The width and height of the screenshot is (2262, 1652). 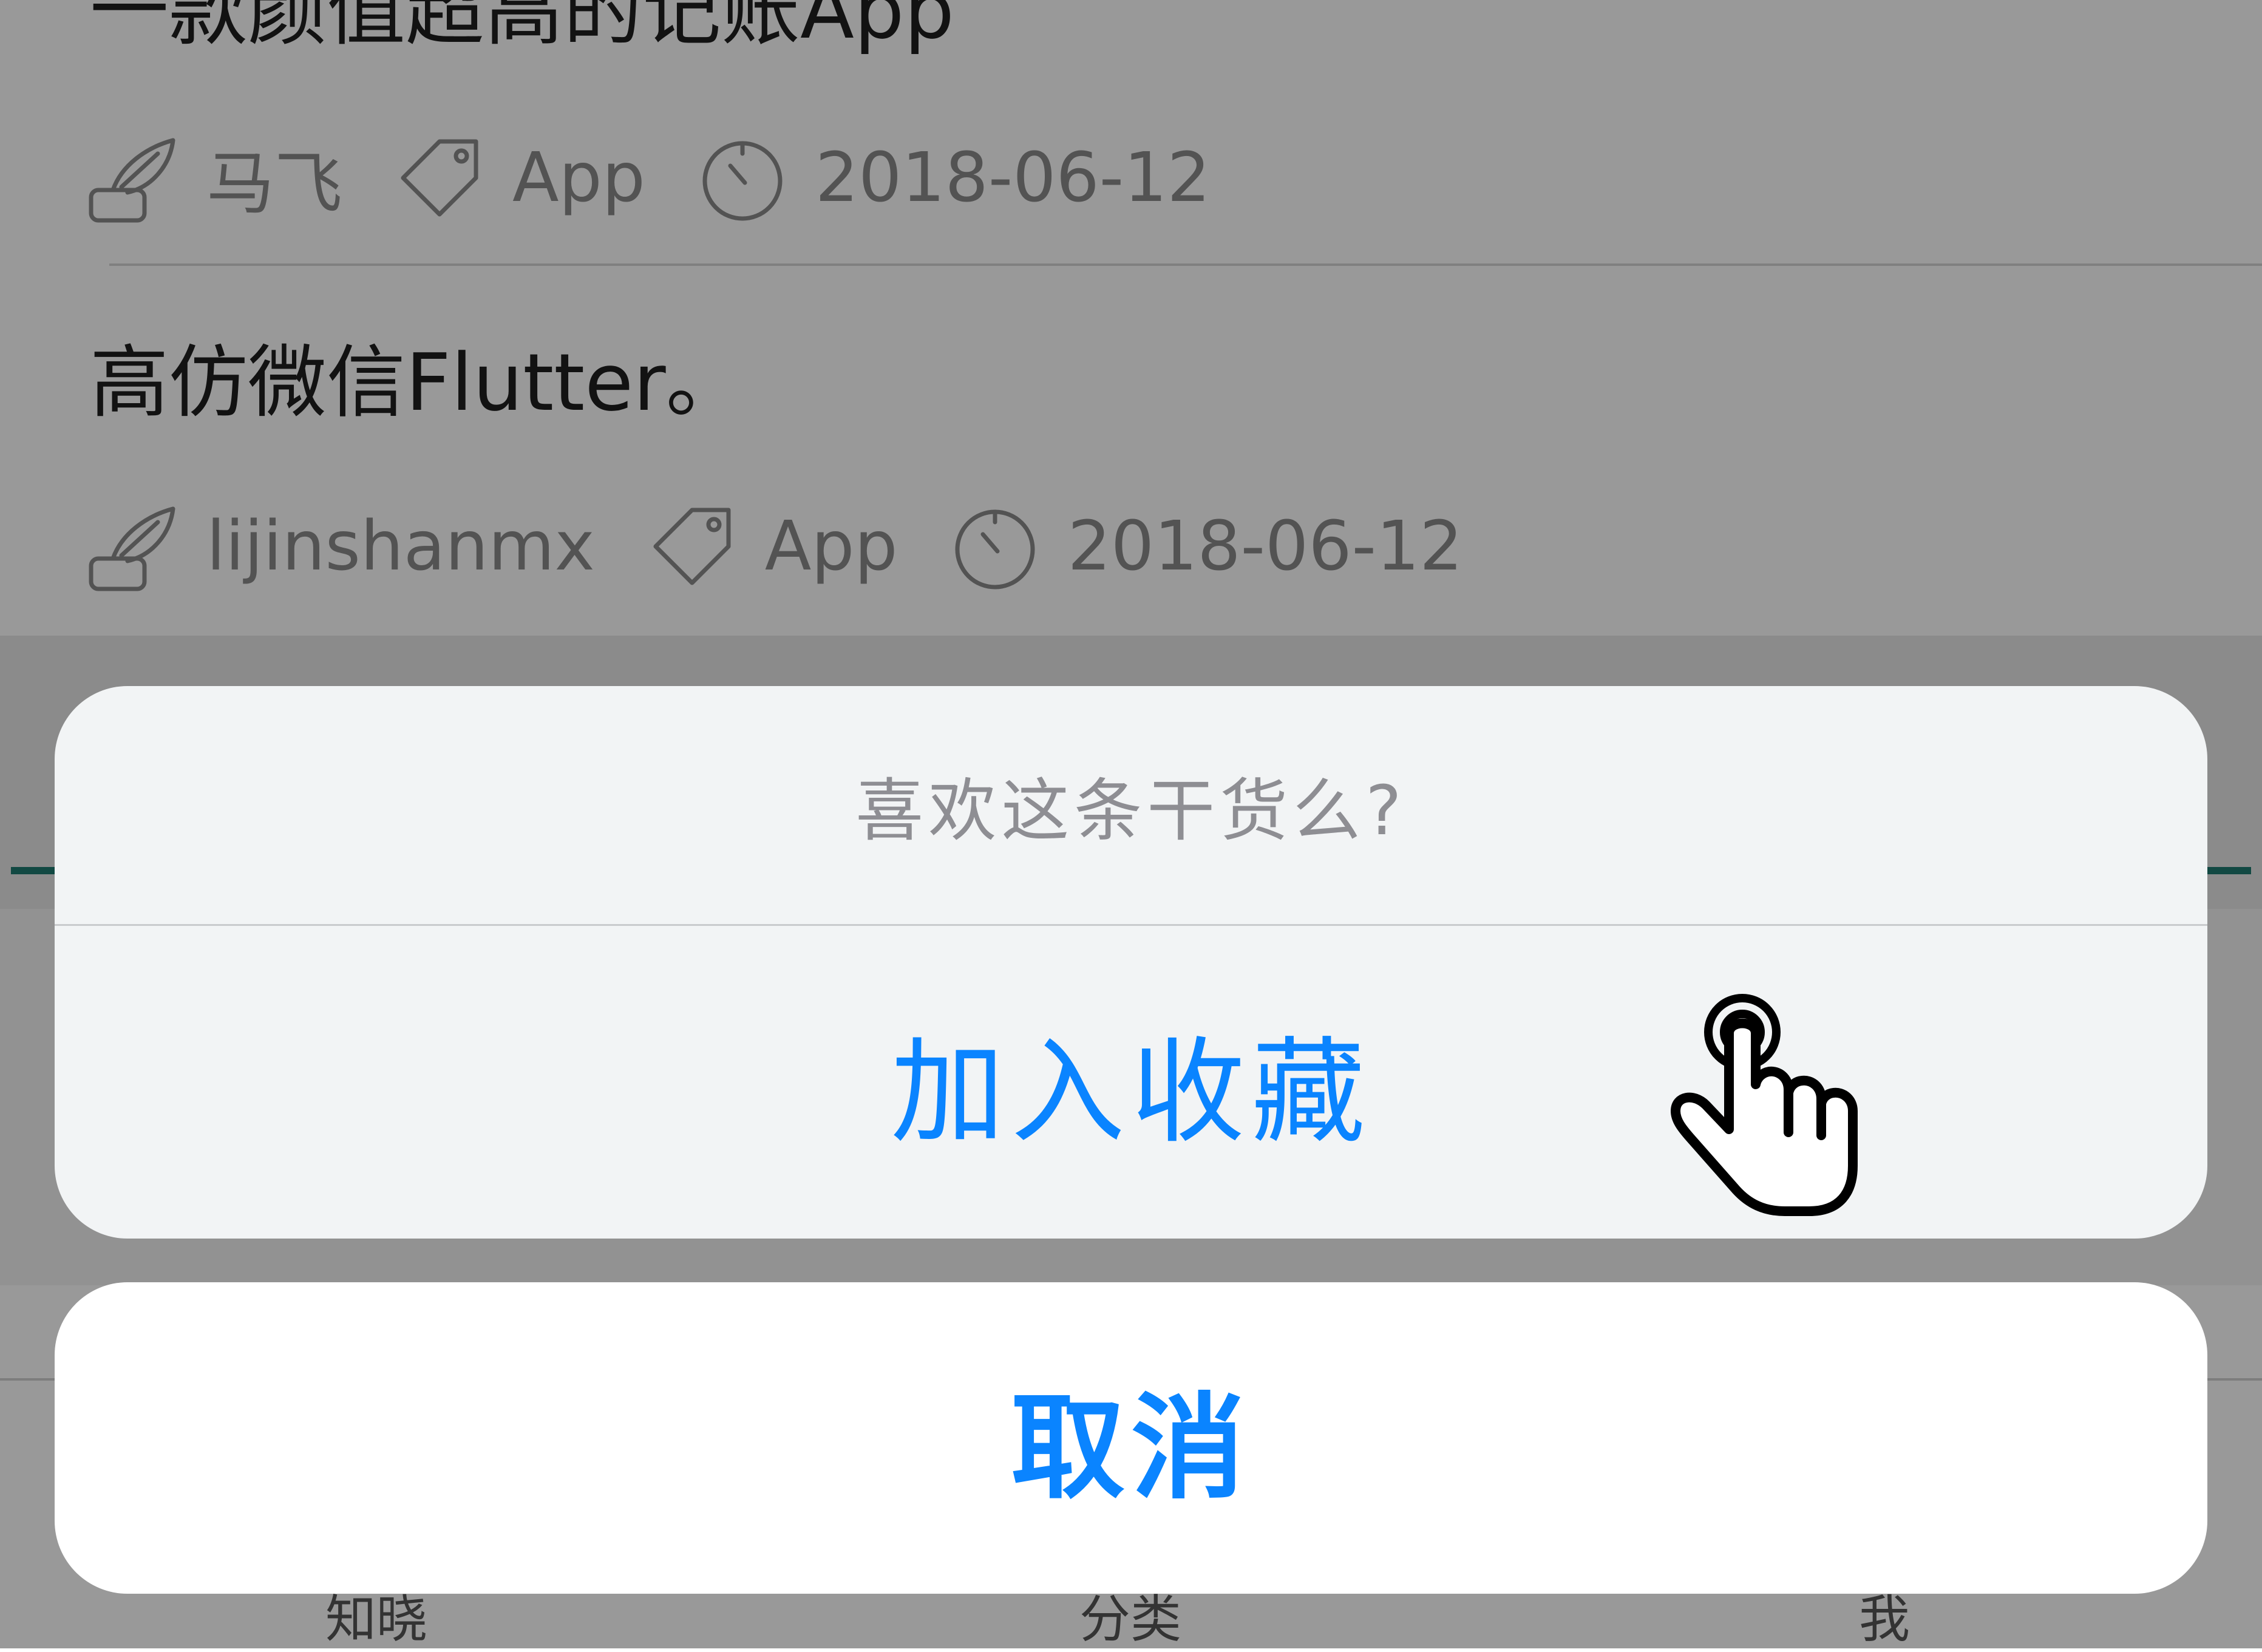 What do you see at coordinates (1766, 1111) in the screenshot?
I see `tap-hand-icon` at bounding box center [1766, 1111].